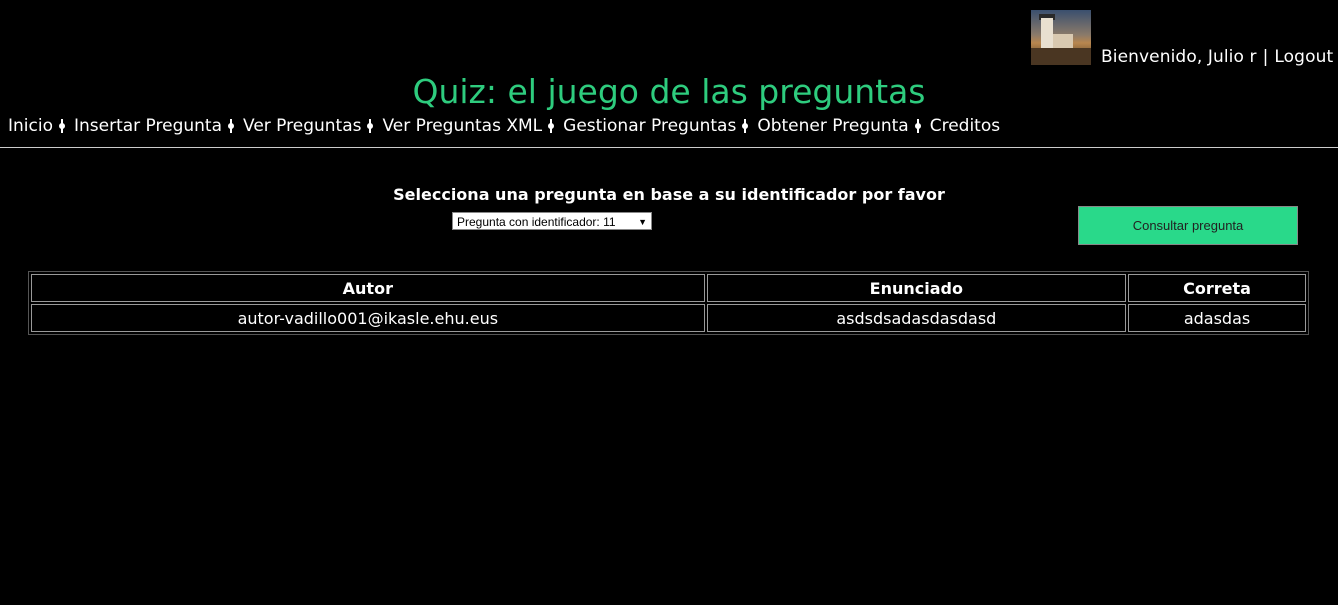 The image size is (1338, 605). I want to click on nav-item-ver-preguntas-xml: Ver Preguntas XML, so click(462, 126).